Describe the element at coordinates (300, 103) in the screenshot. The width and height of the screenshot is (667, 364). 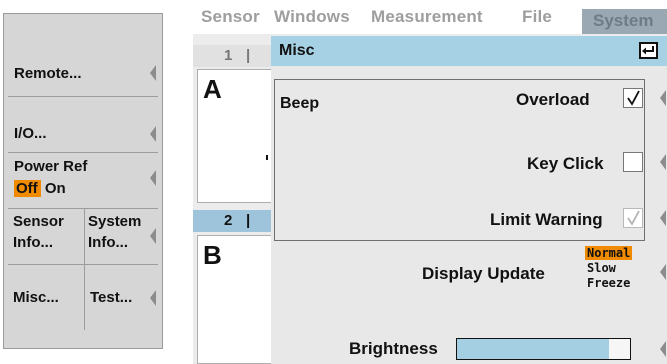
I see `beep-label: Beep` at that location.